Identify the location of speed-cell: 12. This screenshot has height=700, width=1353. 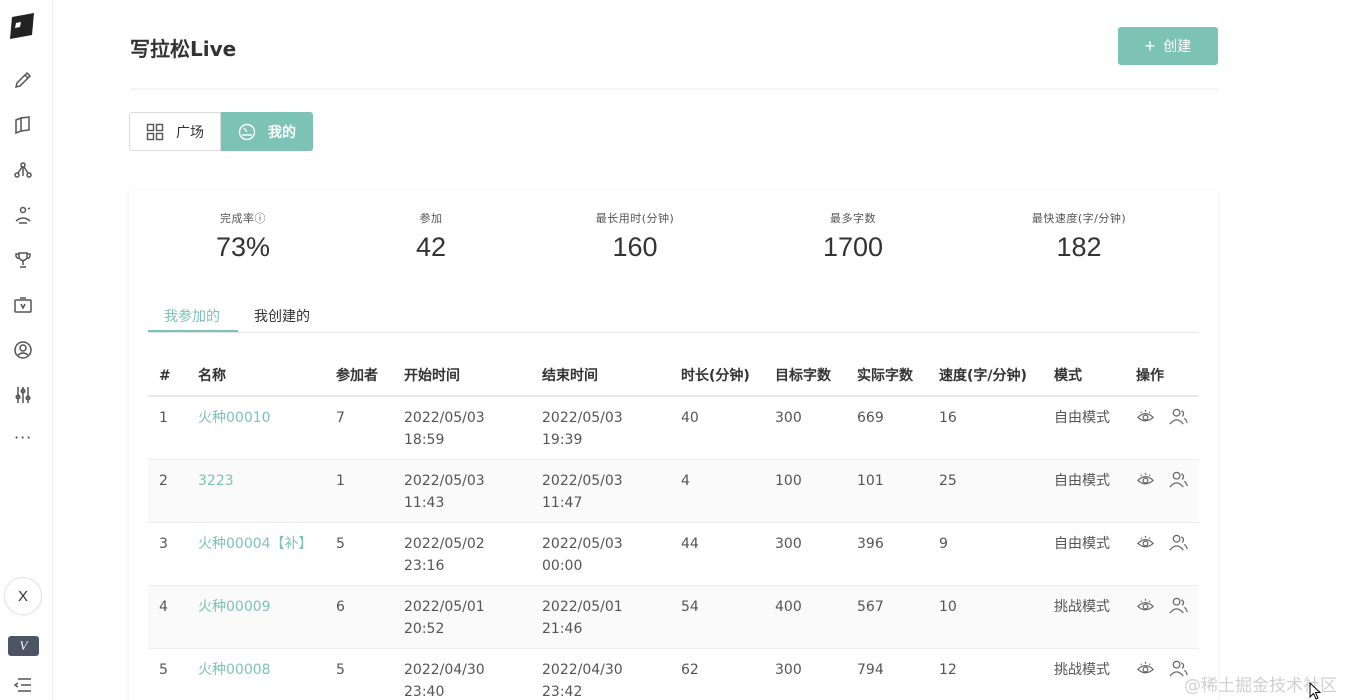
(985, 674).